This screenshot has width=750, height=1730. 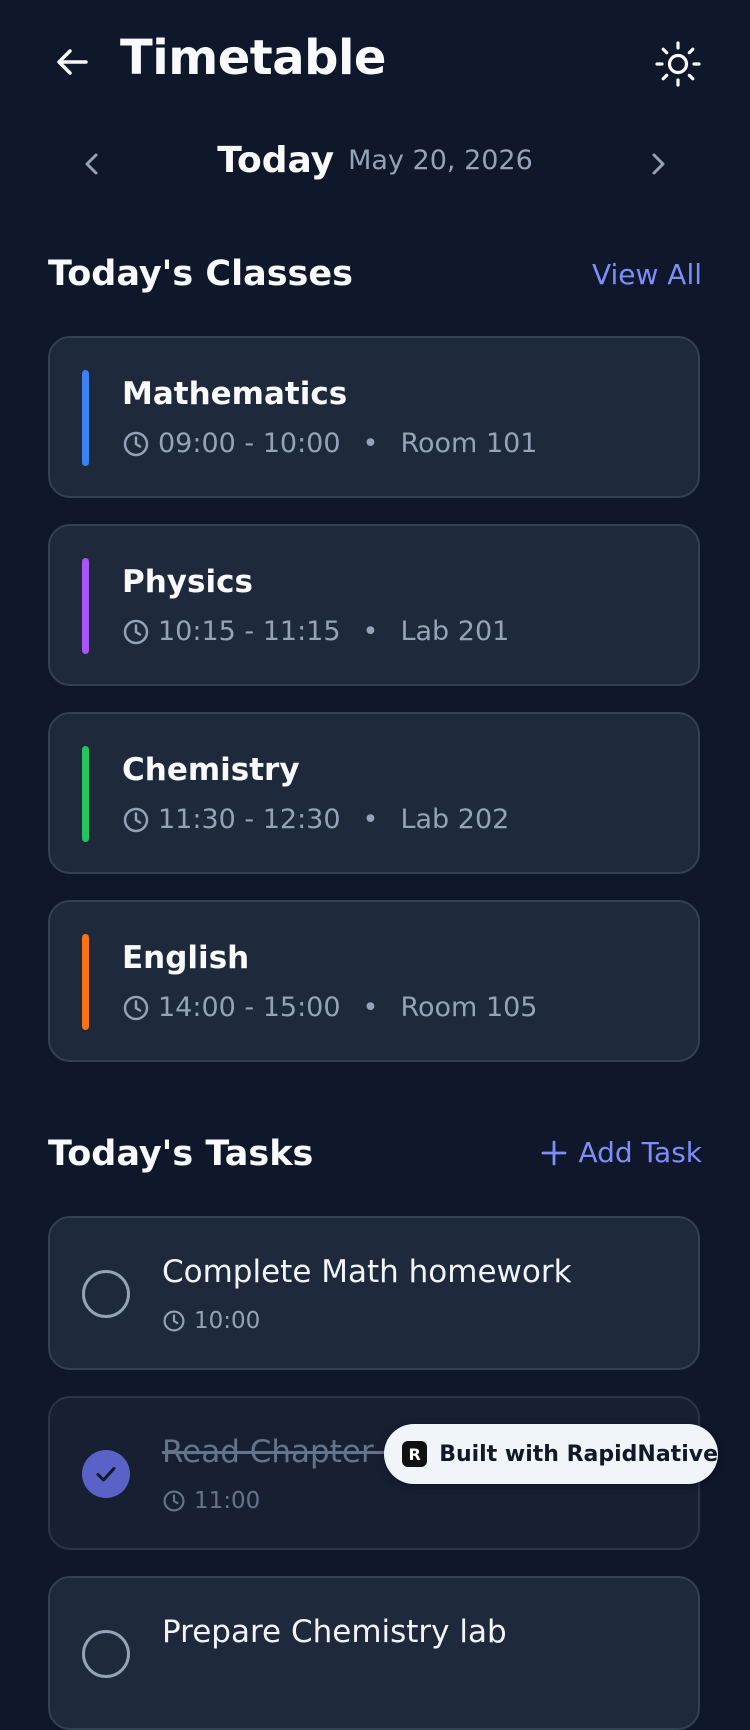 What do you see at coordinates (374, 1653) in the screenshot?
I see `task-card: Prepare Chemistry lab` at bounding box center [374, 1653].